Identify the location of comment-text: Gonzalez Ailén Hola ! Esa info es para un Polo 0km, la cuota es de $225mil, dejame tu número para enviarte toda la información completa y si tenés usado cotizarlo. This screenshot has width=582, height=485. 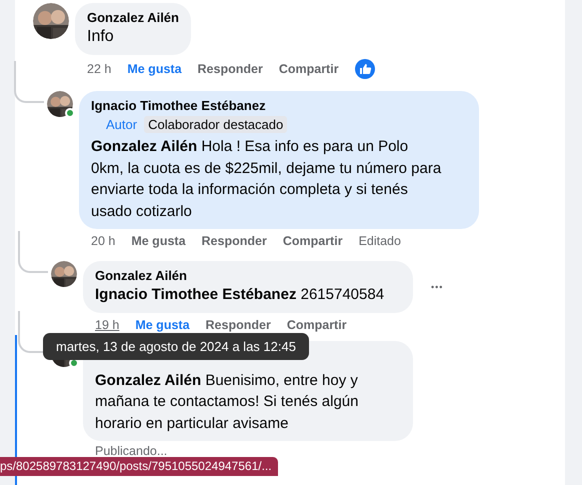
(266, 179).